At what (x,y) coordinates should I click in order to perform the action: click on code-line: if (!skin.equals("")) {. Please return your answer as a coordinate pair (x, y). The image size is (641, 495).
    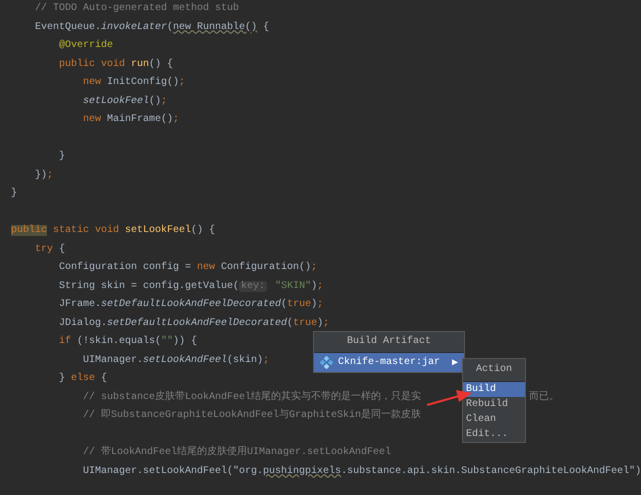
    Looking at the image, I should click on (128, 341).